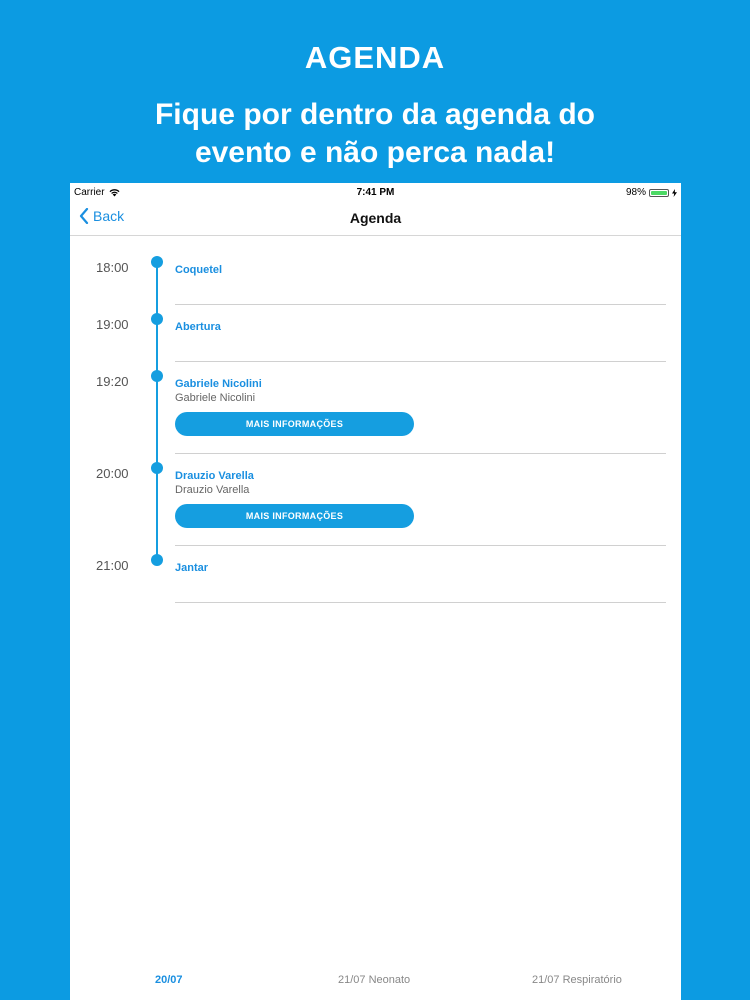  Describe the element at coordinates (214, 476) in the screenshot. I see `event-title: Drauzio Varella` at that location.